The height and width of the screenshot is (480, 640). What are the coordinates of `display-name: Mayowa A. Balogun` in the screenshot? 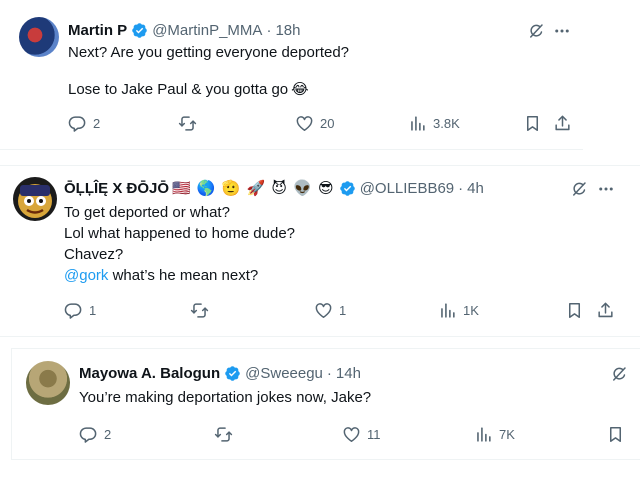 It's located at (149, 373).